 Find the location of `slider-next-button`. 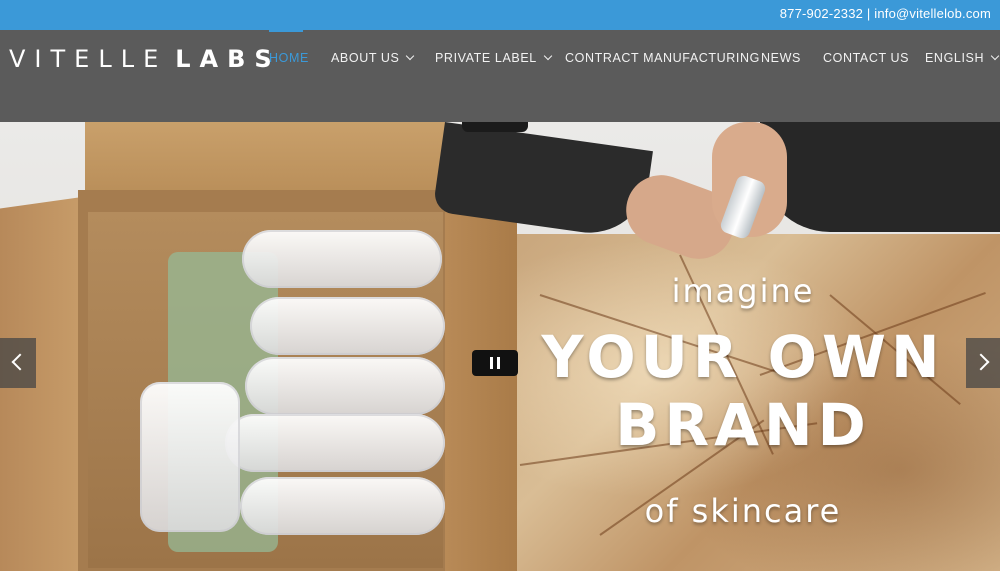

slider-next-button is located at coordinates (983, 363).